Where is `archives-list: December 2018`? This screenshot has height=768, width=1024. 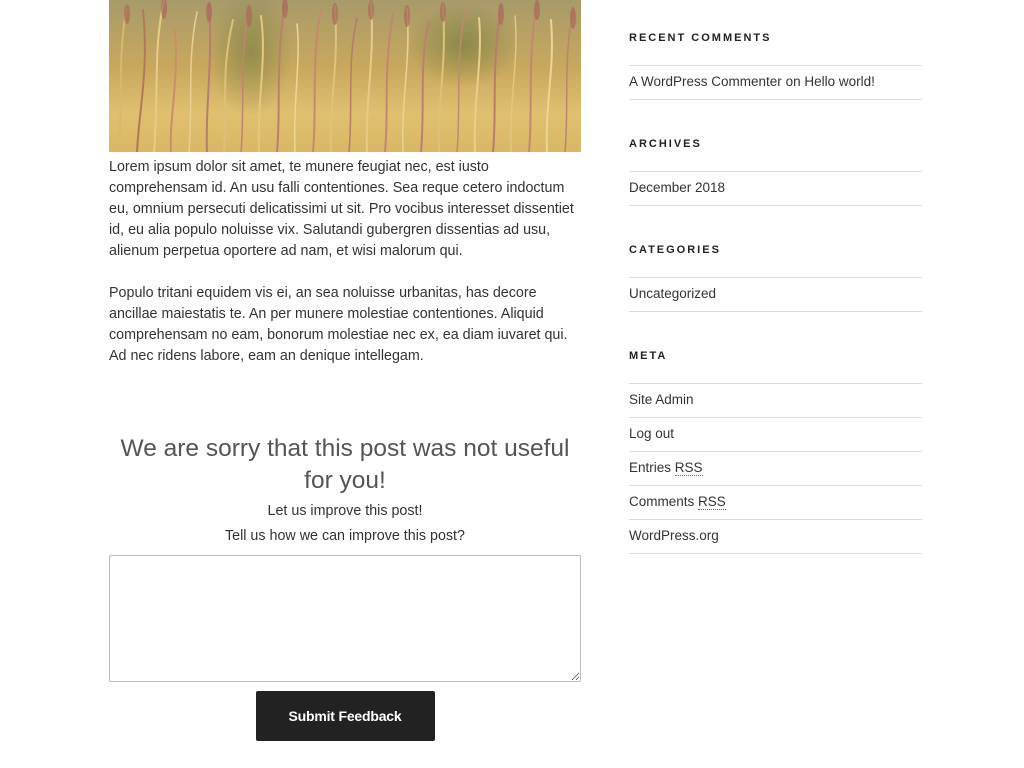
archives-list: December 2018 is located at coordinates (775, 188).